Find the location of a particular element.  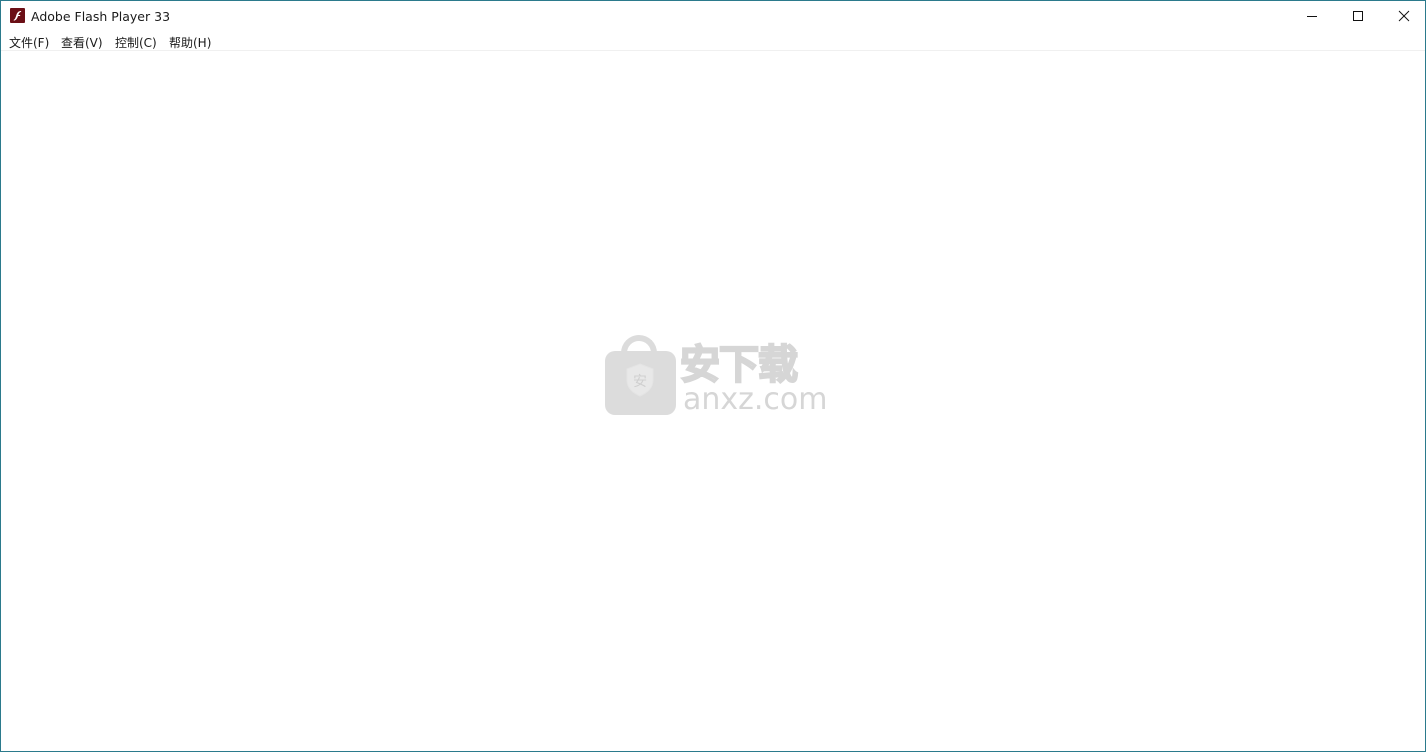

close-icon is located at coordinates (1404, 16).